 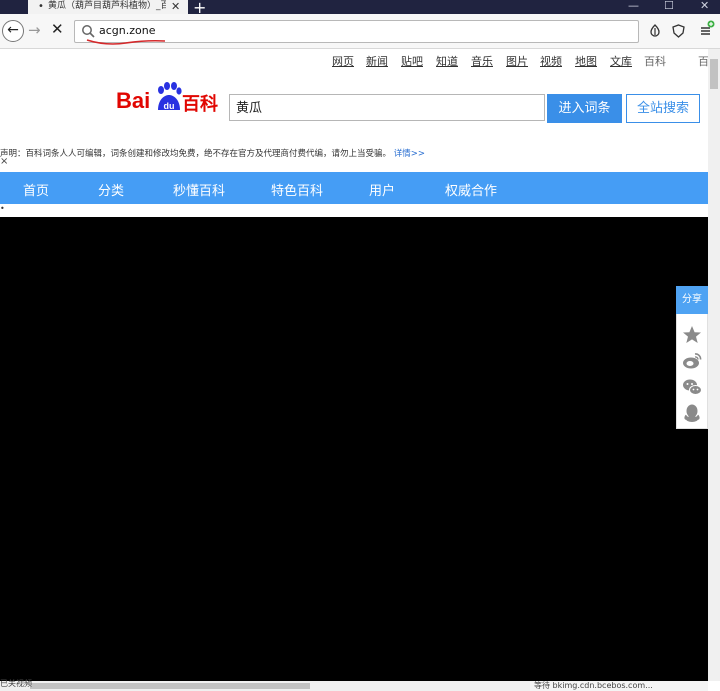 I want to click on status-left-text: 已关视频, so click(x=16, y=683).